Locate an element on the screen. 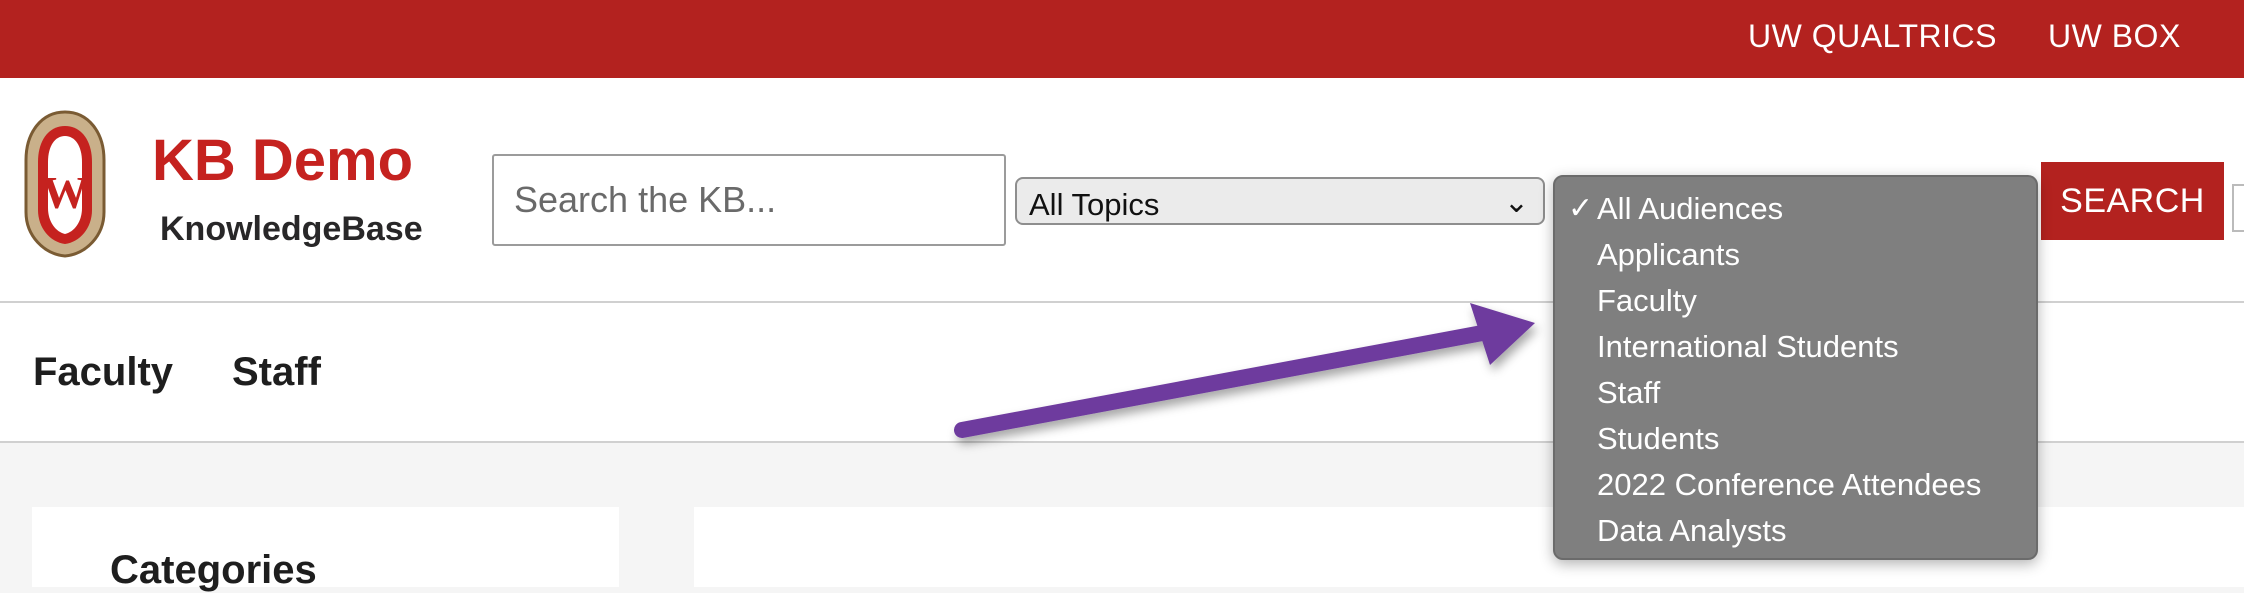  nav-item-faculty: Faculty is located at coordinates (103, 372).